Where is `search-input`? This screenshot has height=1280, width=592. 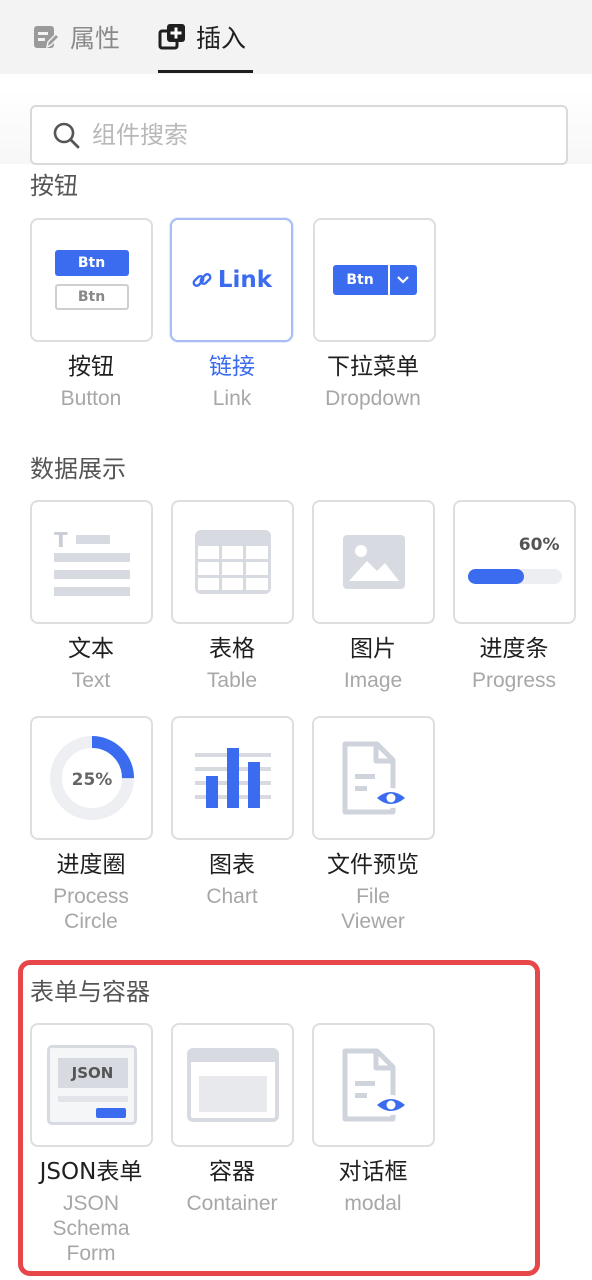
search-input is located at coordinates (312, 135).